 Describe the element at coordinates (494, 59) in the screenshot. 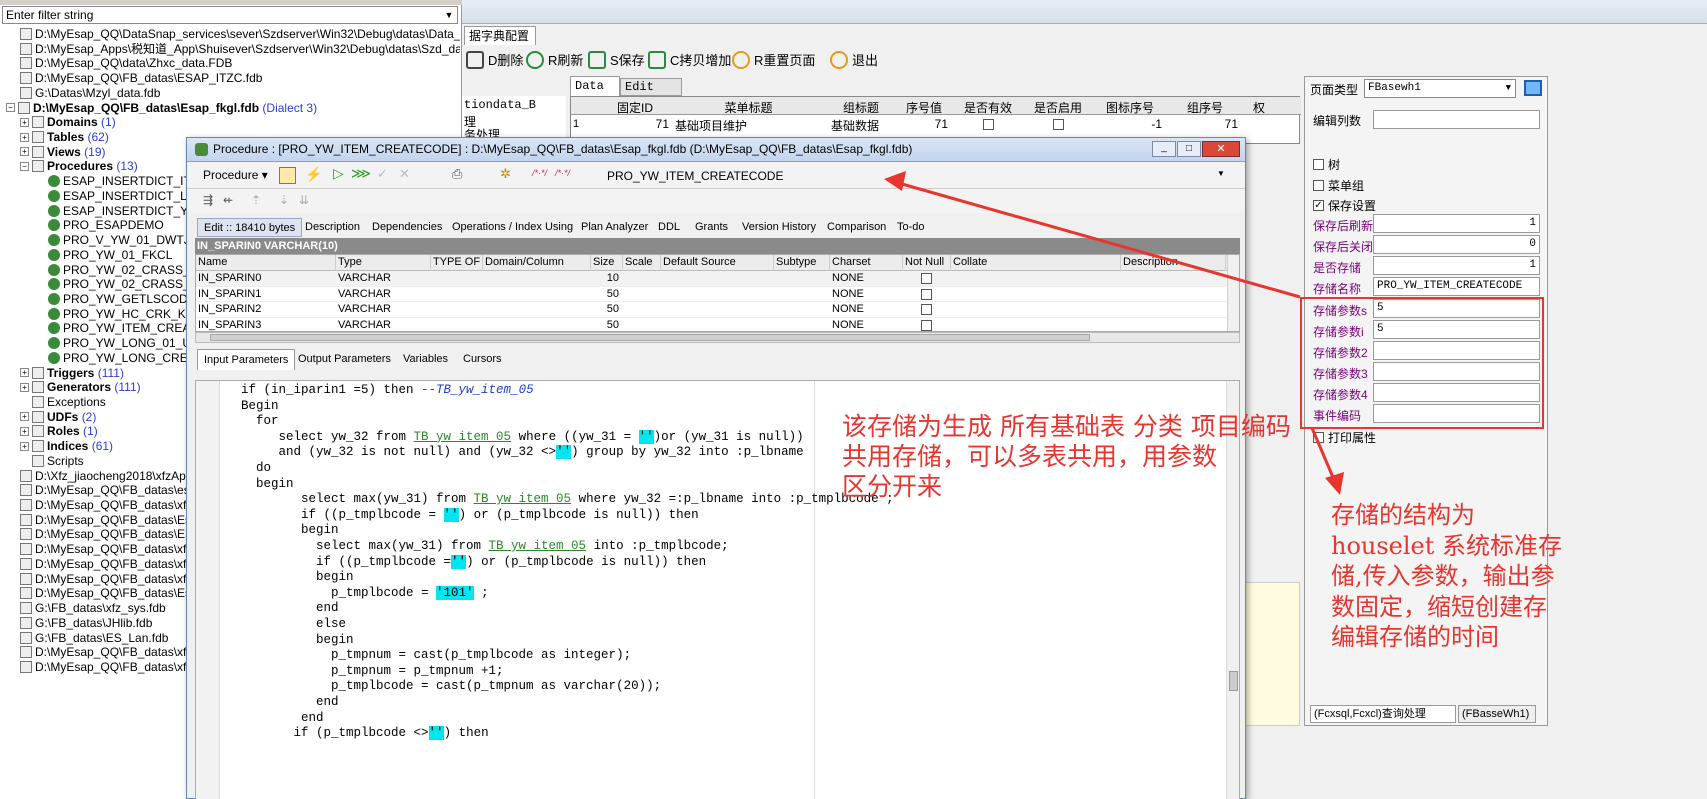

I see `delete-button: D删除` at that location.